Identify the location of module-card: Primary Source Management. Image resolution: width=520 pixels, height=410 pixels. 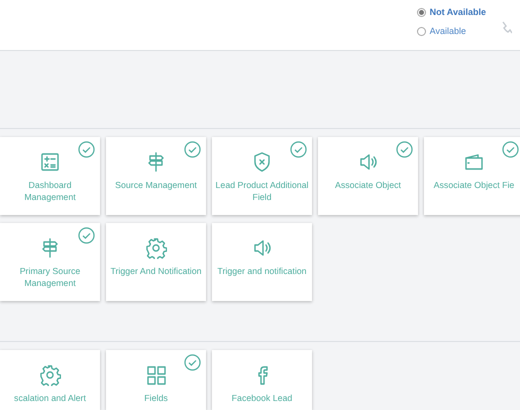
(50, 262).